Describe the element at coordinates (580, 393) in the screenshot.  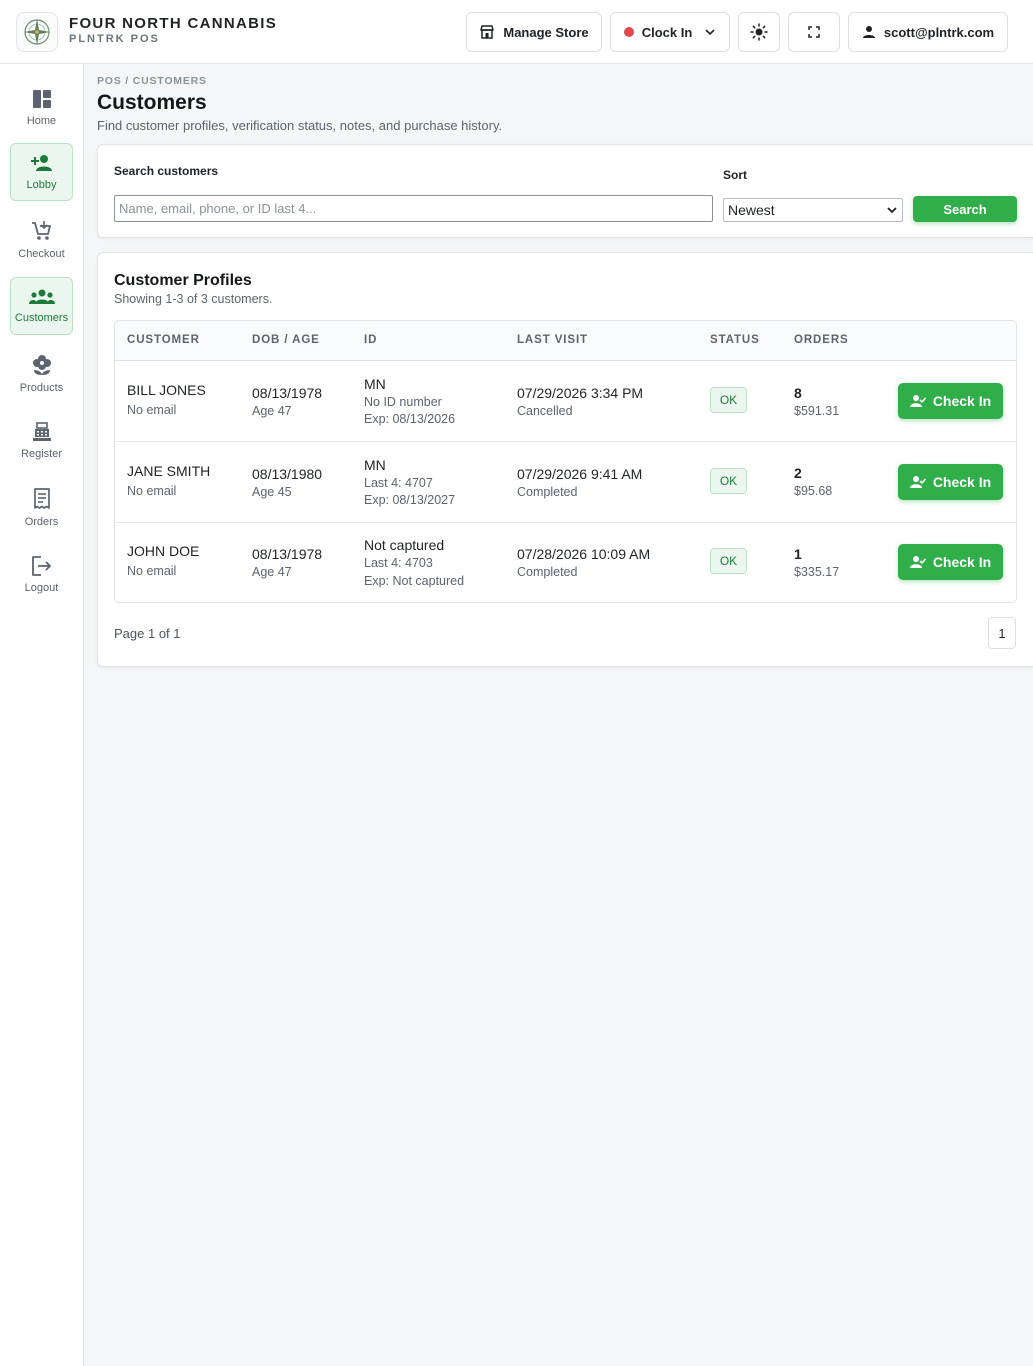
I see `last-visit-time: 07/29/2026 3:34 PM` at that location.